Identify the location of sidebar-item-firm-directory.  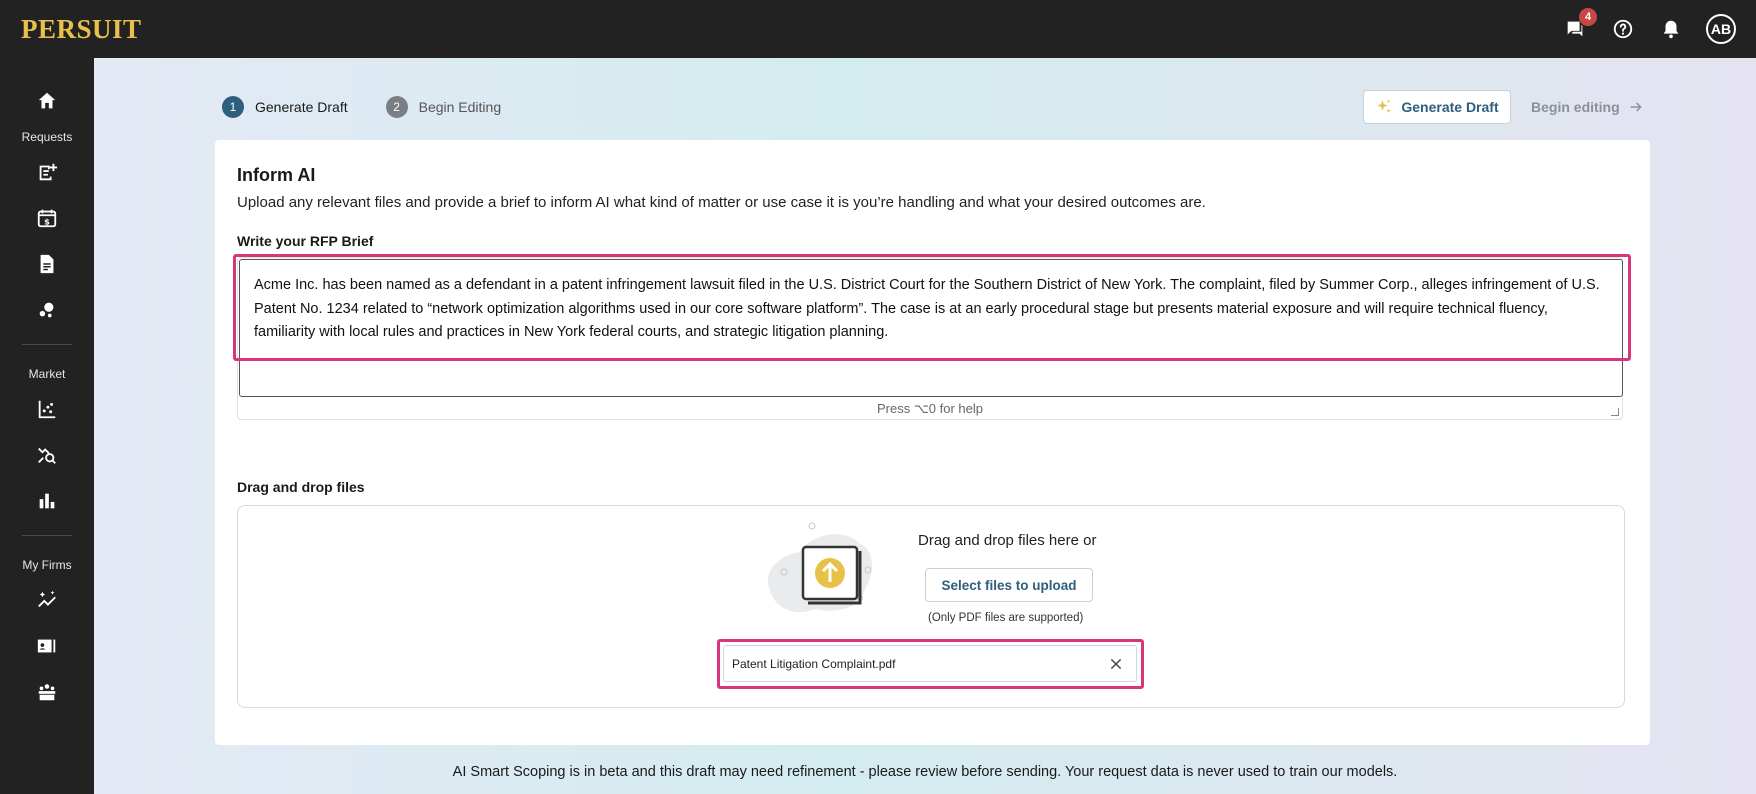
(47, 646).